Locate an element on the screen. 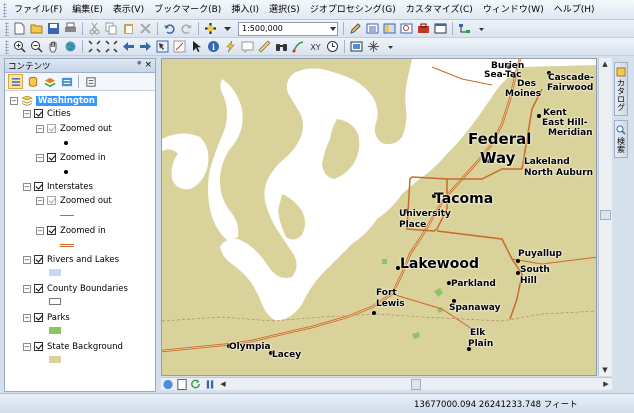 The width and height of the screenshot is (634, 413). layer-rivers-and-lakes: − Rivers and Lakes is located at coordinates (71, 259).